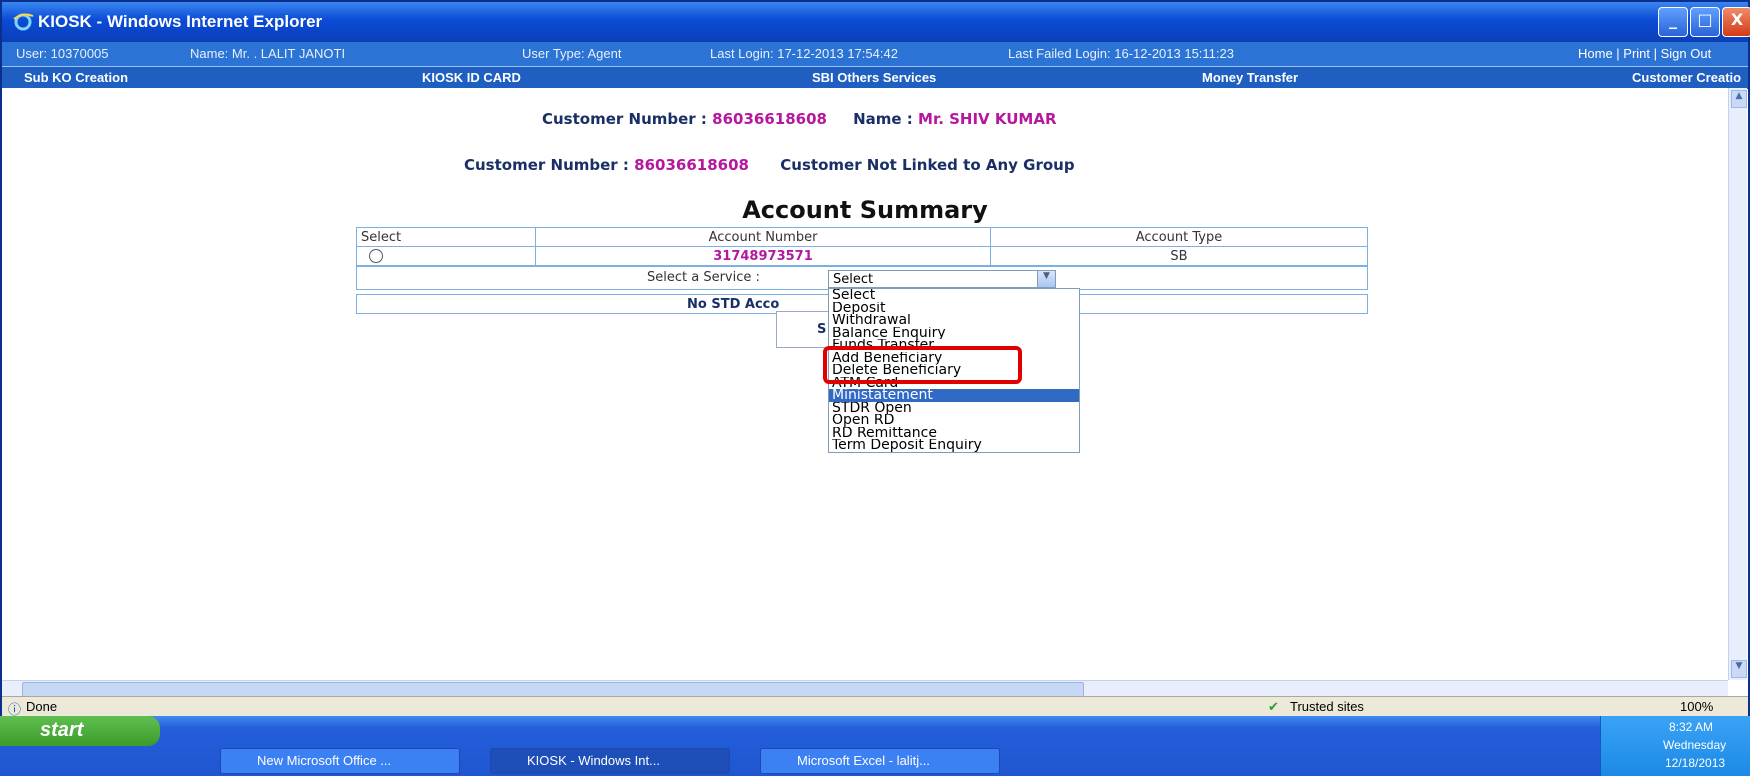  Describe the element at coordinates (376, 256) in the screenshot. I see `account-radio` at that location.